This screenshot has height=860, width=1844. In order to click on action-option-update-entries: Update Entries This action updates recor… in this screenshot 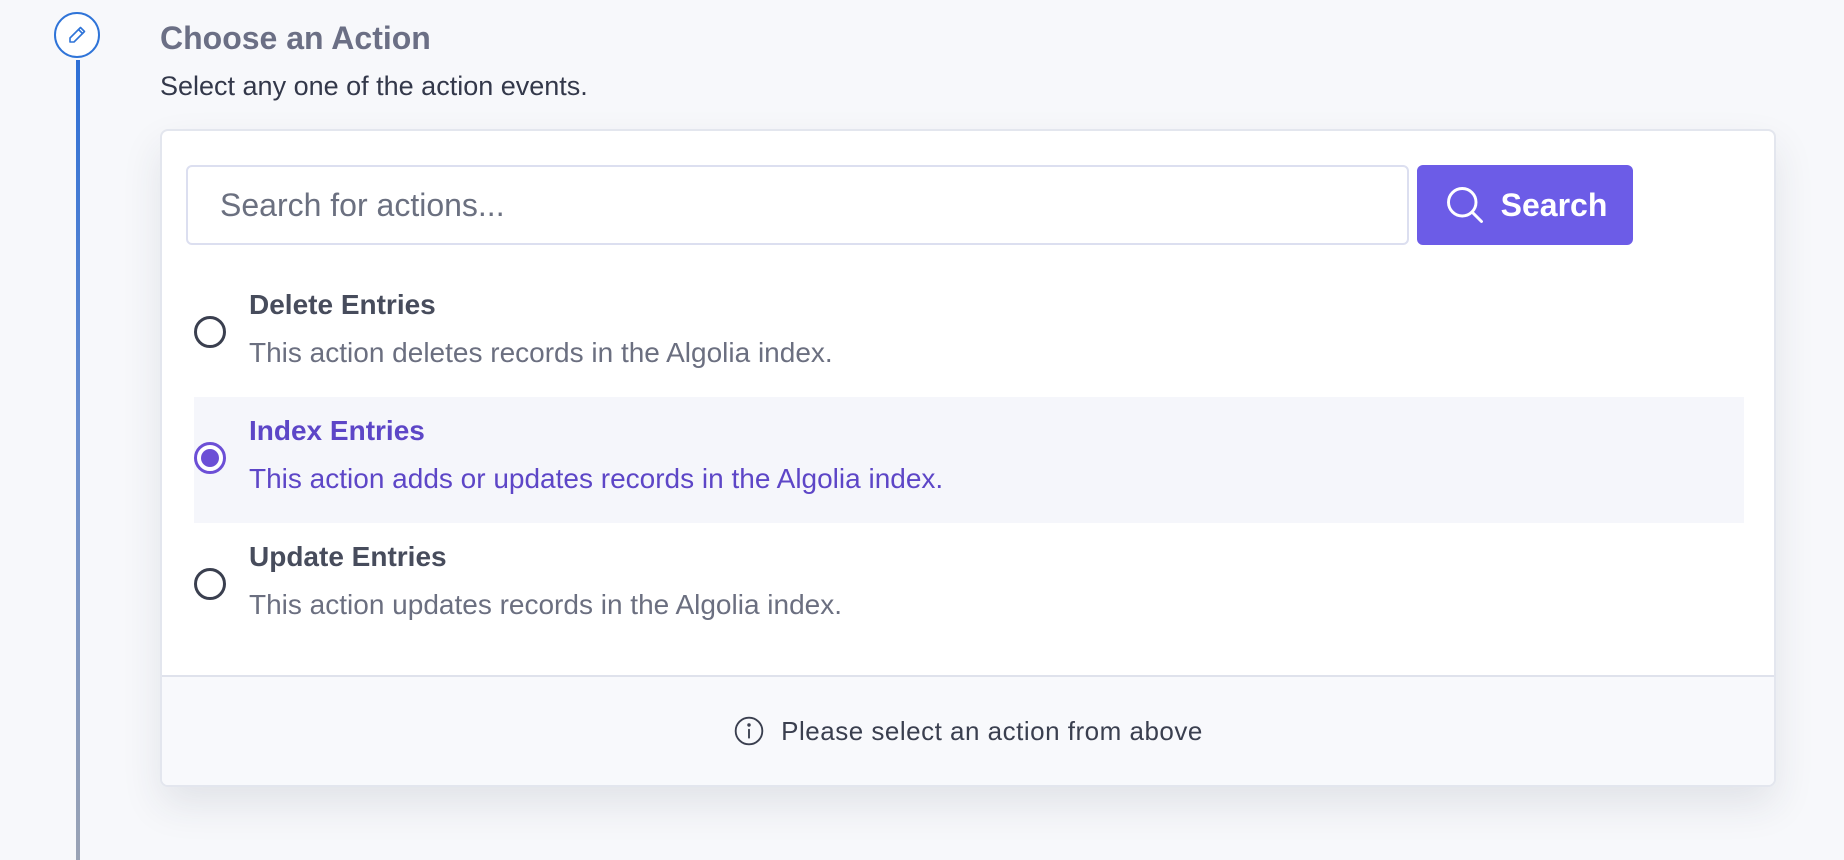, I will do `click(969, 586)`.